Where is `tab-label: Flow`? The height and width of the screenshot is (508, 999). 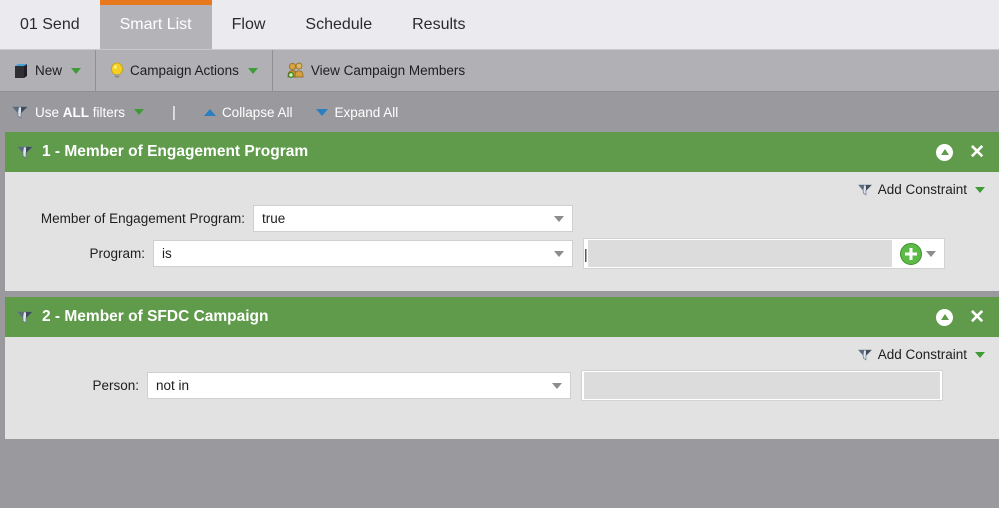
tab-label: Flow is located at coordinates (248, 24).